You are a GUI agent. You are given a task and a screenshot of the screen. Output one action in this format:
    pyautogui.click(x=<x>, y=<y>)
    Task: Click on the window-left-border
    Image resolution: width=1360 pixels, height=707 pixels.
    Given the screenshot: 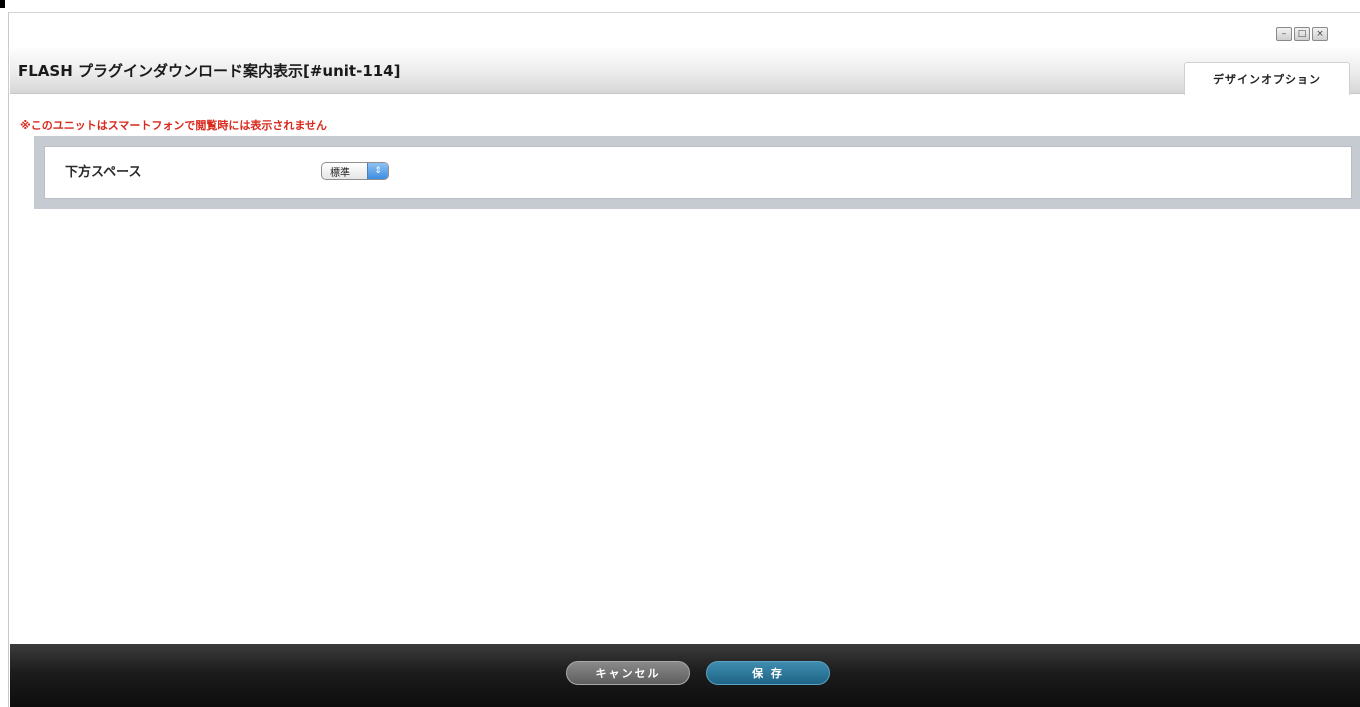 What is the action you would take?
    pyautogui.click(x=8, y=359)
    